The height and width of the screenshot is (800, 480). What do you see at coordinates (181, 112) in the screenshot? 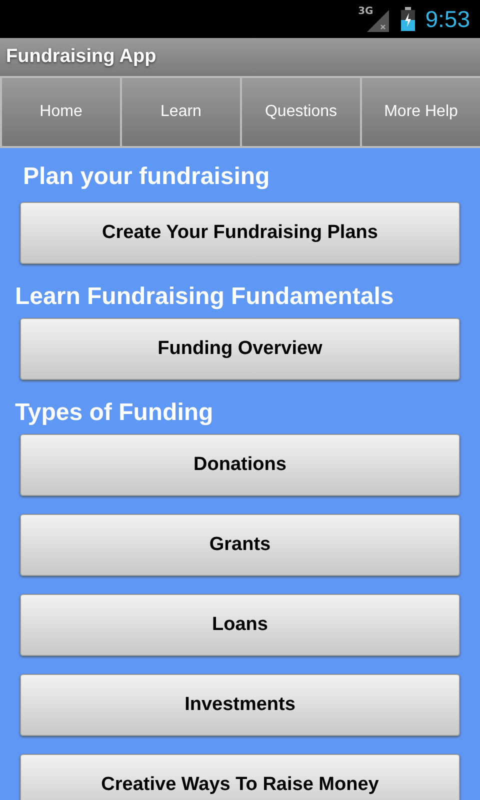
I see `tab: Learn` at bounding box center [181, 112].